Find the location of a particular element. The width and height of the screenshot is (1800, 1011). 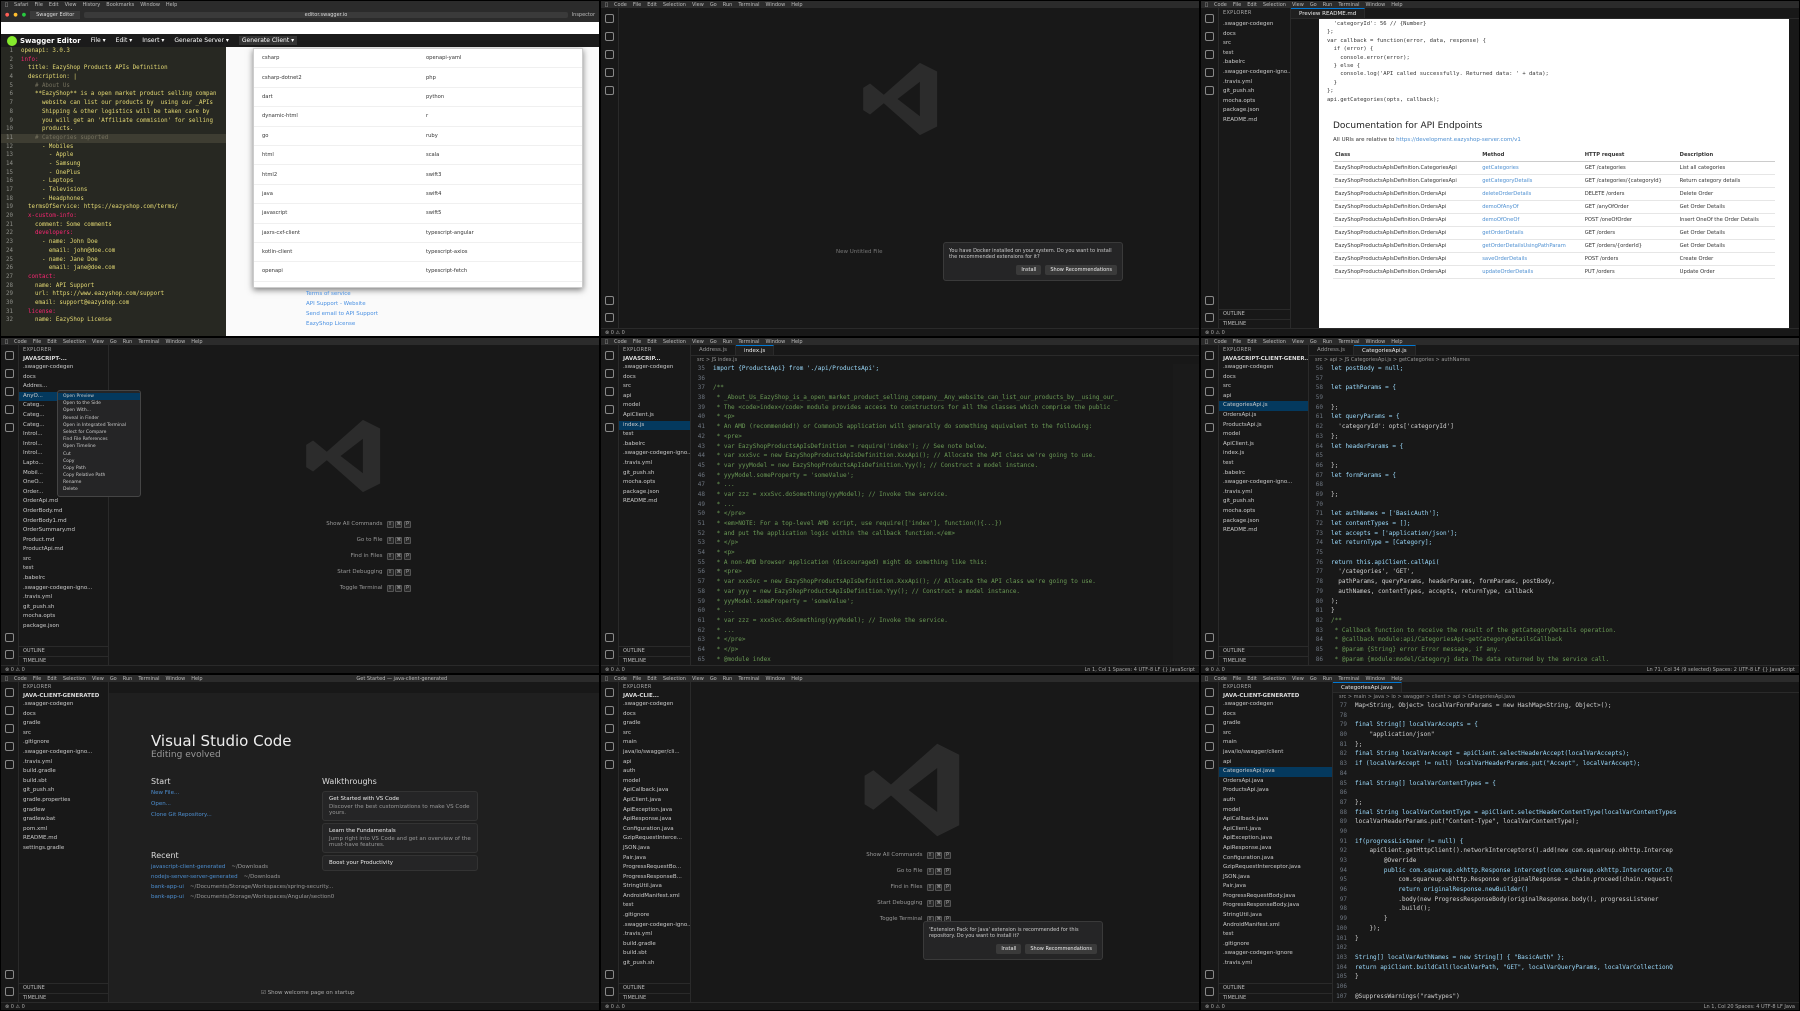

files-icon is located at coordinates (1209, 18).